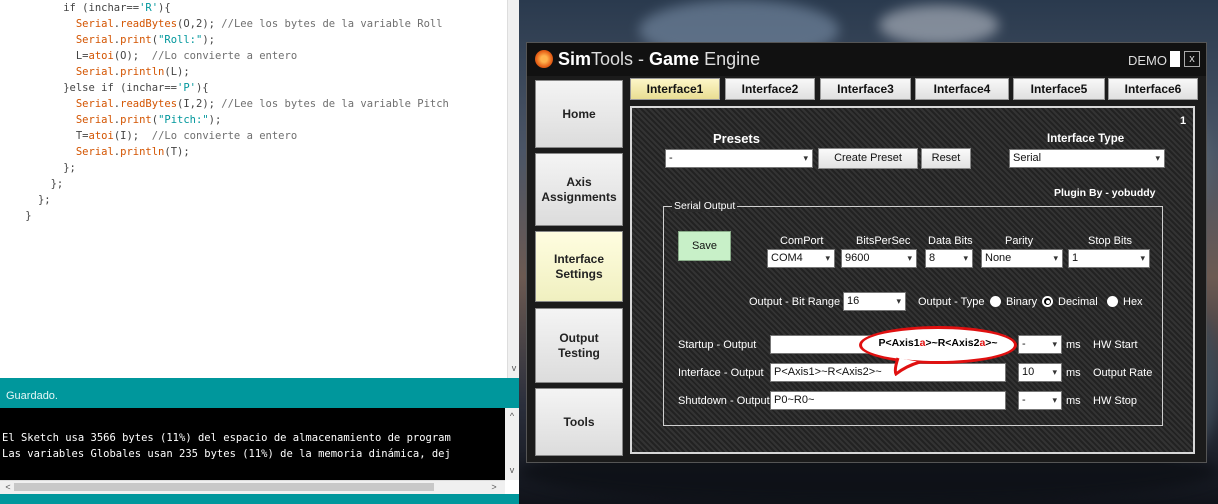 The image size is (1218, 504). Describe the element at coordinates (1175, 59) in the screenshot. I see `minimize-icon` at that location.